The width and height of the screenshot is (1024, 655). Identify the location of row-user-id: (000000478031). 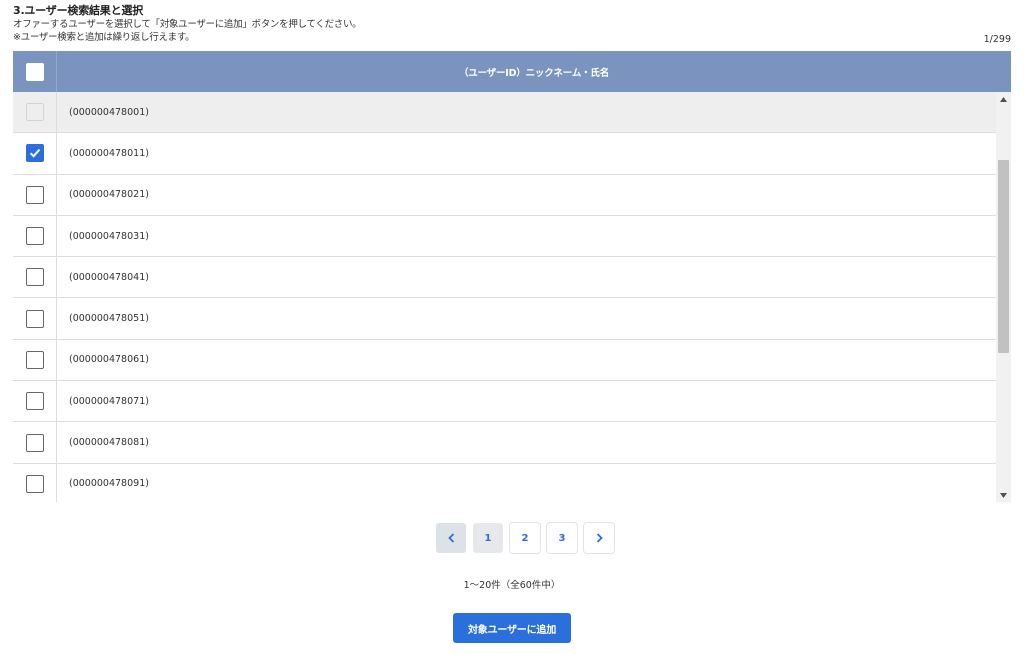
(109, 236).